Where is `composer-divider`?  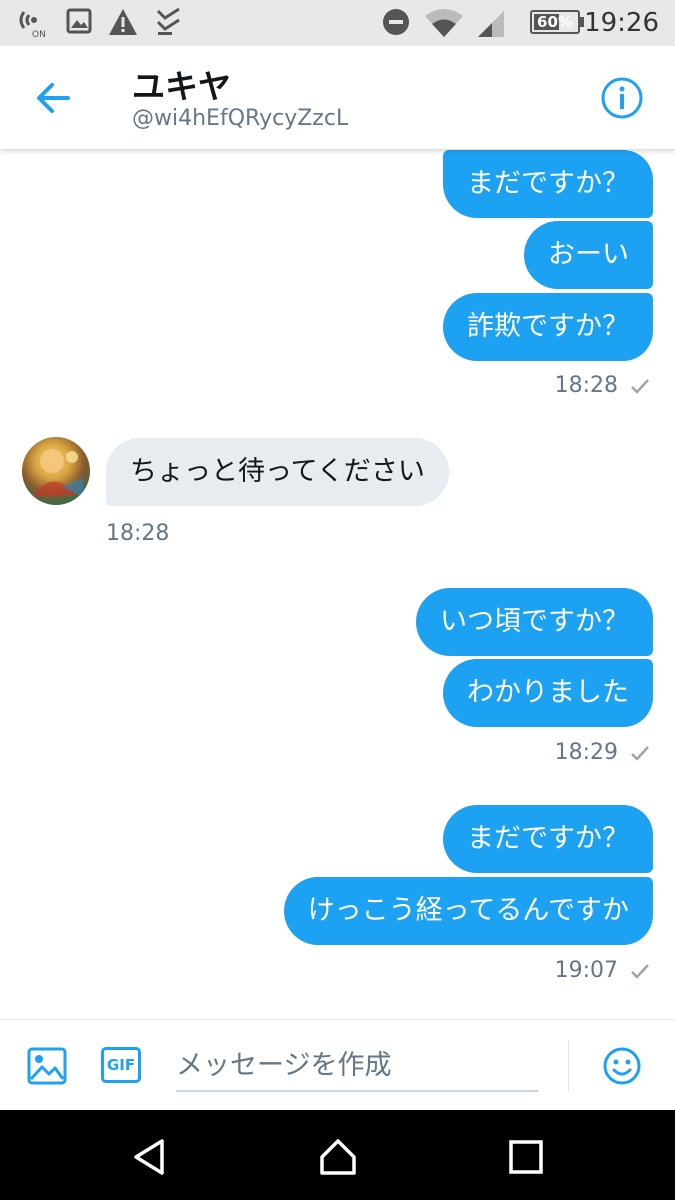 composer-divider is located at coordinates (568, 1066).